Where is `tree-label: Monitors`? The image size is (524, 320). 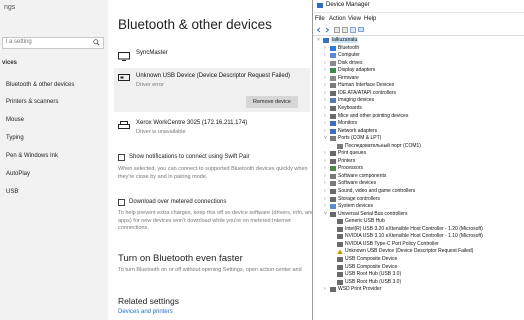 tree-label: Monitors is located at coordinates (348, 123).